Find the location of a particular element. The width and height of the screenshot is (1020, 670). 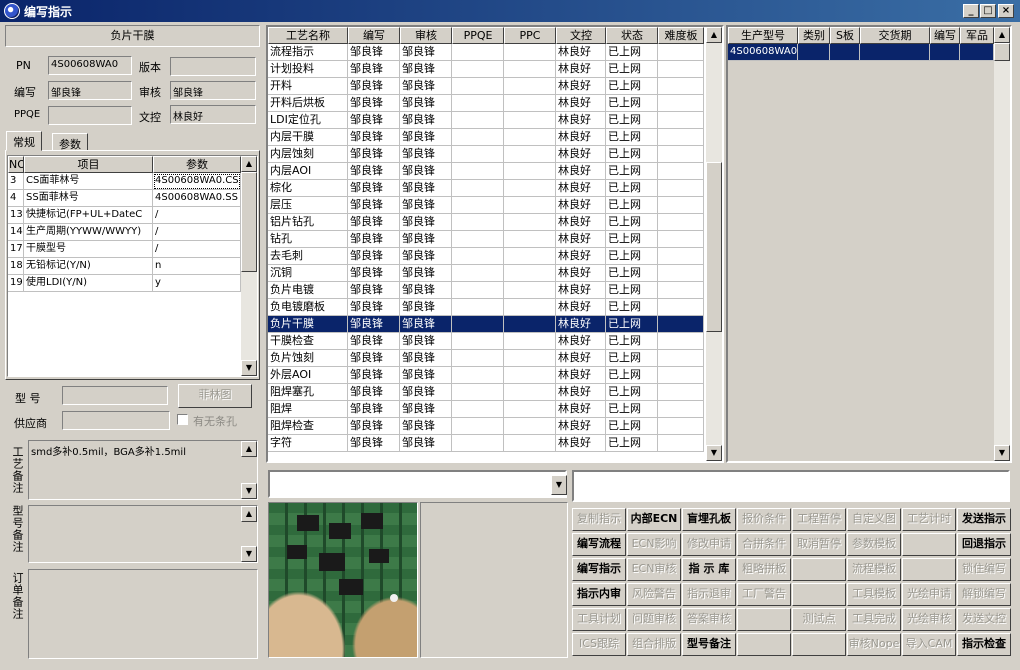

action-button-r5c1: 组合排版 is located at coordinates (654, 644).